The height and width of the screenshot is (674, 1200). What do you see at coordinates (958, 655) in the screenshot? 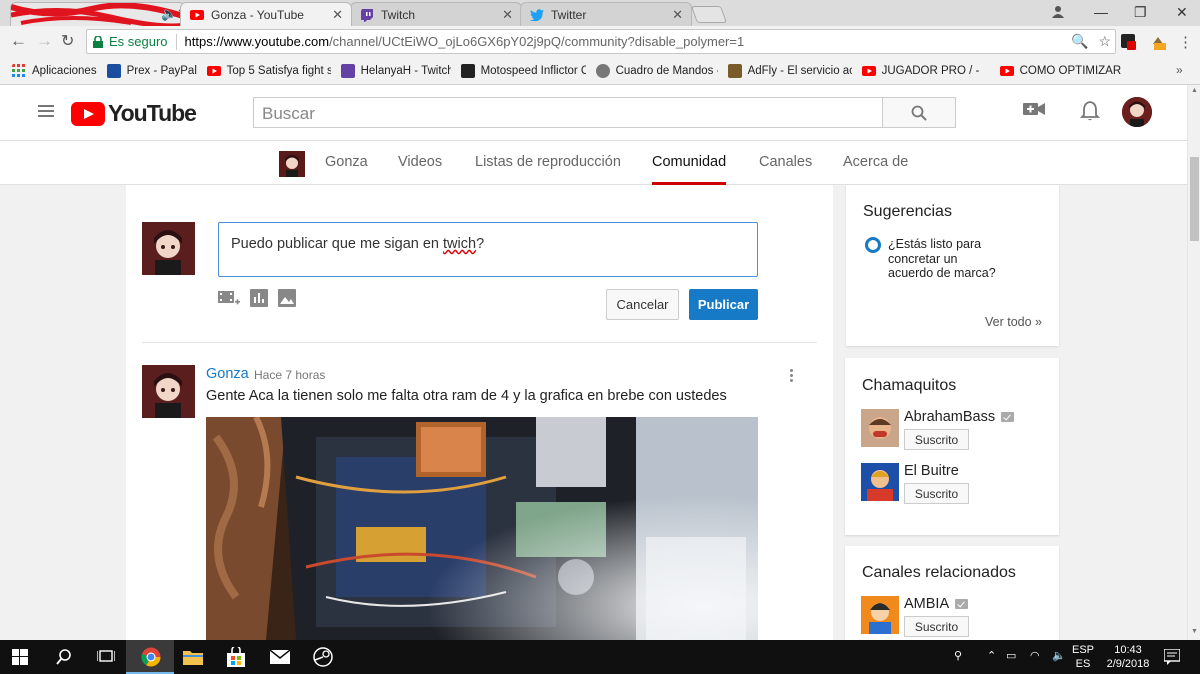
I see `people-icon: ⚲` at bounding box center [958, 655].